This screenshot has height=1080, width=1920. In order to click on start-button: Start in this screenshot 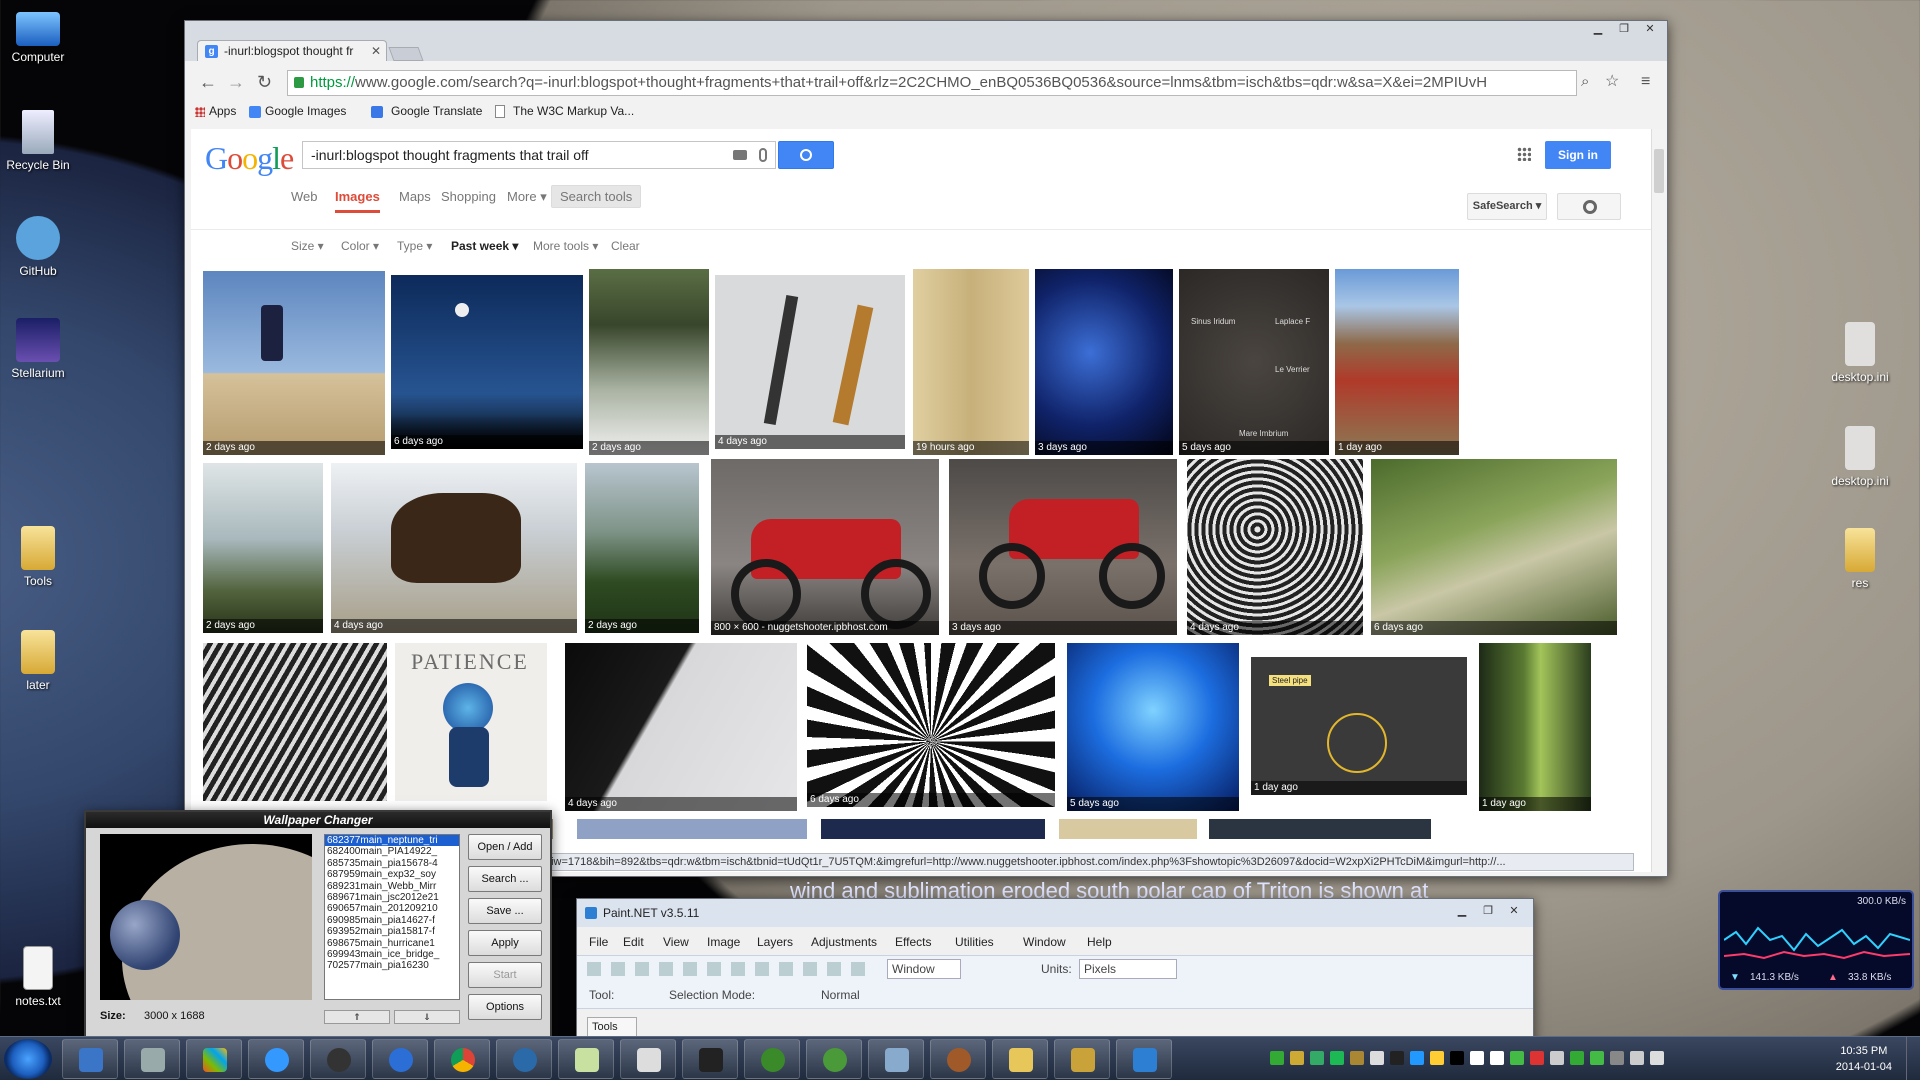, I will do `click(505, 975)`.